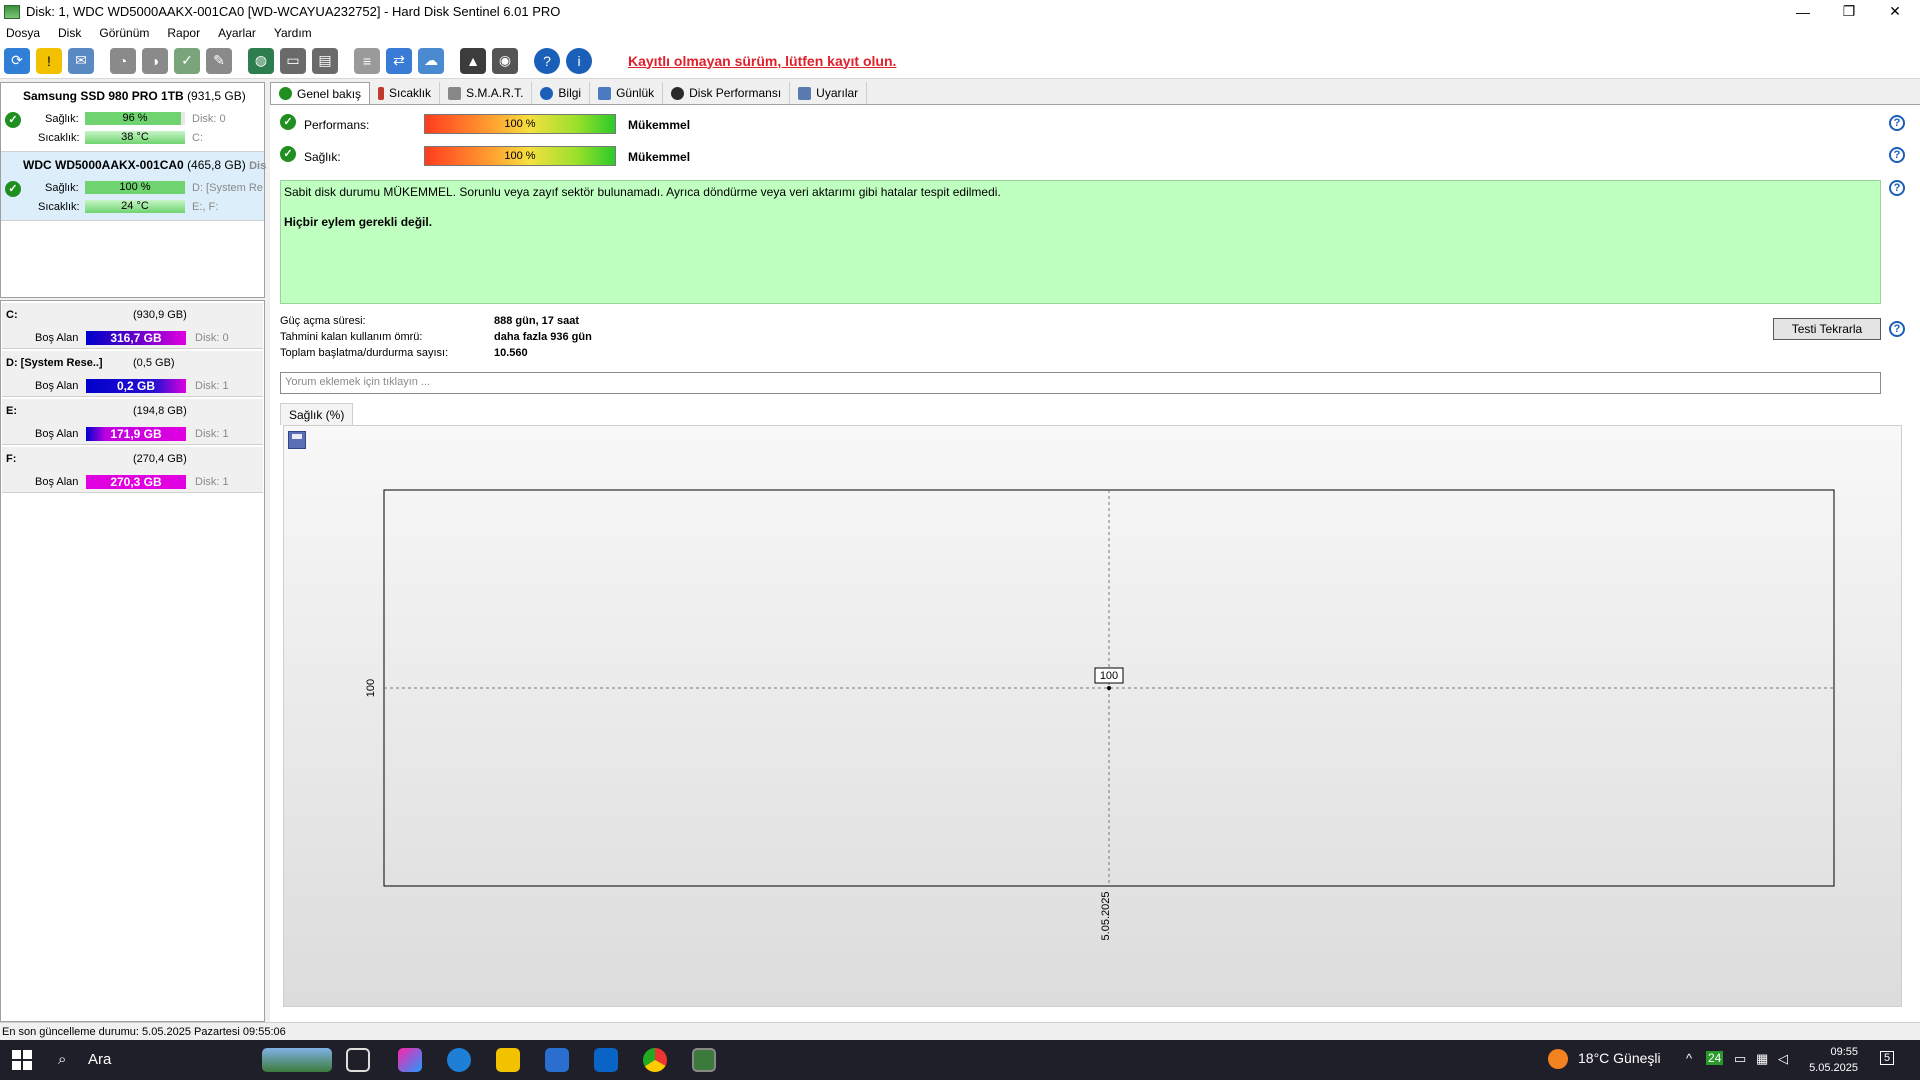  What do you see at coordinates (11, 459) in the screenshot?
I see `volume-name: F:` at bounding box center [11, 459].